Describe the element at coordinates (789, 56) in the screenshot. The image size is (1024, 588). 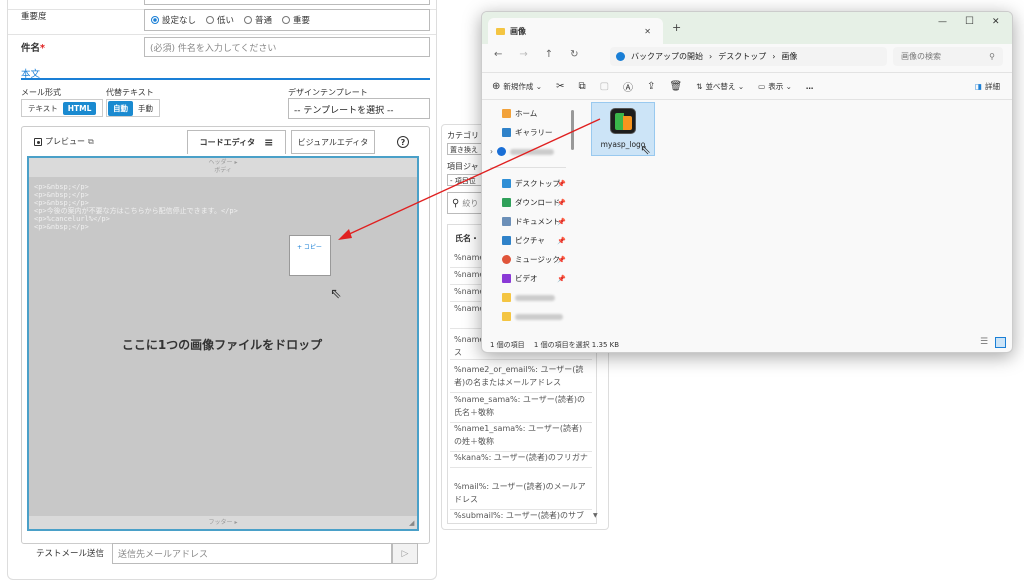
I see `breadcrumb-item: 画像` at that location.